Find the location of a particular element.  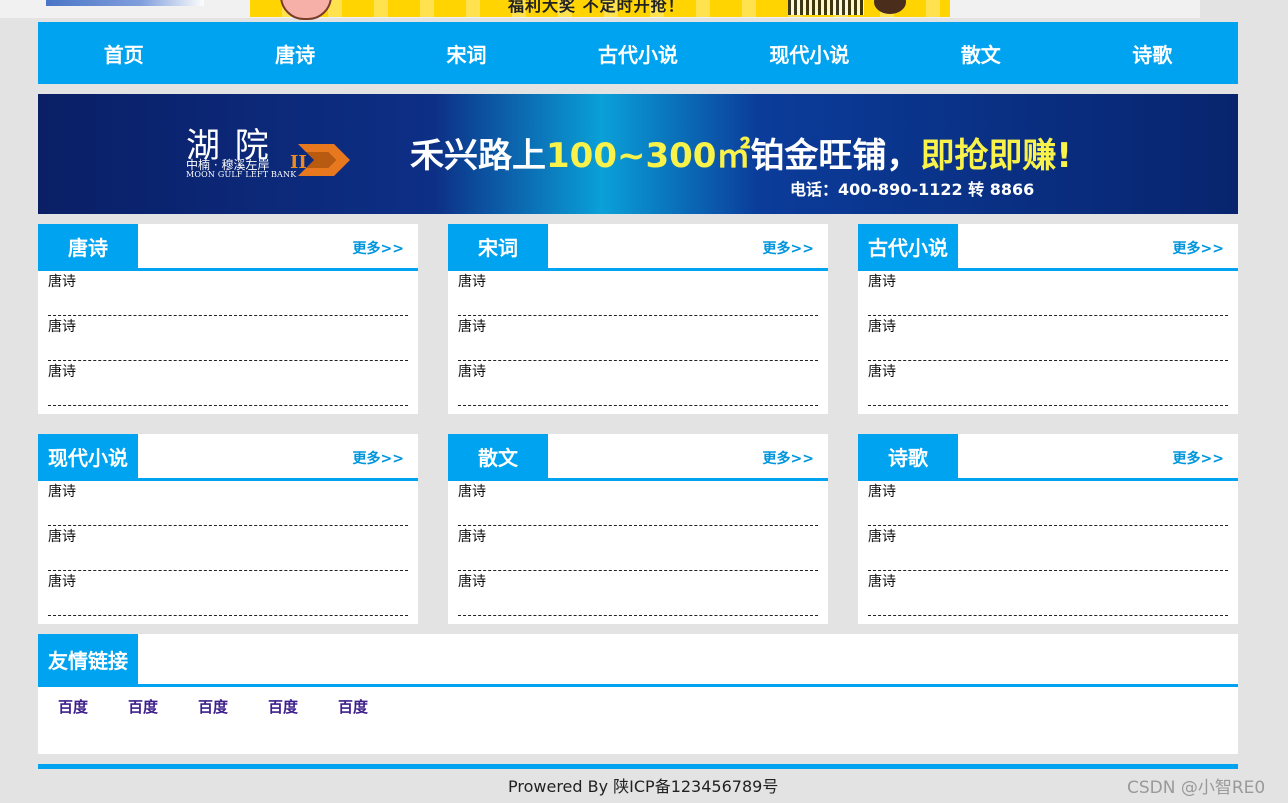

nav-item-prose: 散文 is located at coordinates (980, 53).